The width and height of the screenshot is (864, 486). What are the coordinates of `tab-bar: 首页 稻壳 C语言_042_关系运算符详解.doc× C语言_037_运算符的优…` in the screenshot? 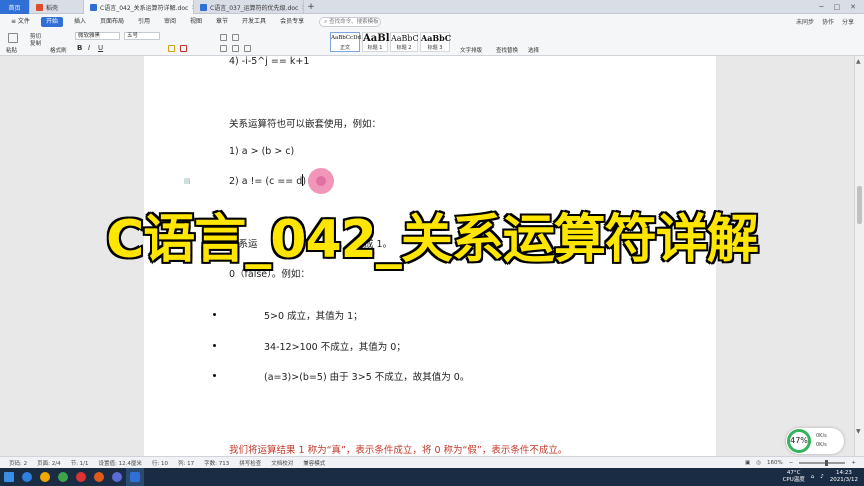 It's located at (432, 7).